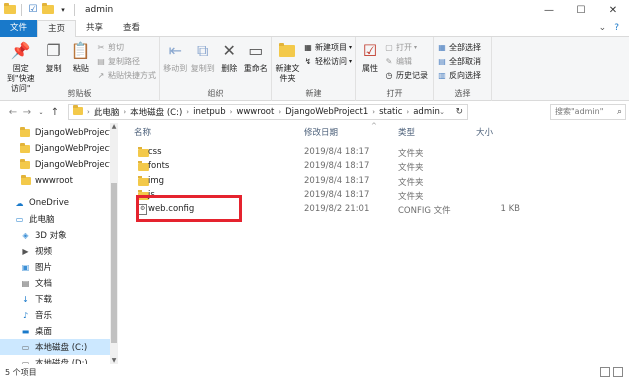 This screenshot has width=629, height=380. I want to click on column-header-type: 类型, so click(406, 133).